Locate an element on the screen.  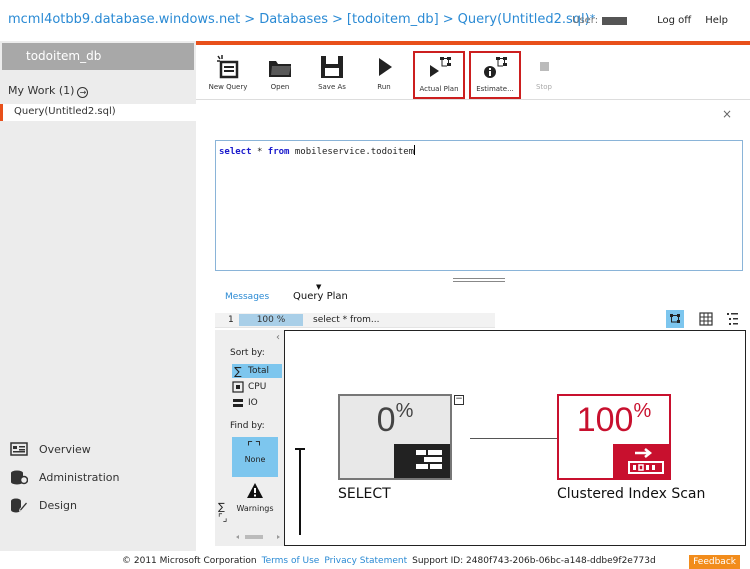
arrow-circle-icon: → is located at coordinates (83, 92).